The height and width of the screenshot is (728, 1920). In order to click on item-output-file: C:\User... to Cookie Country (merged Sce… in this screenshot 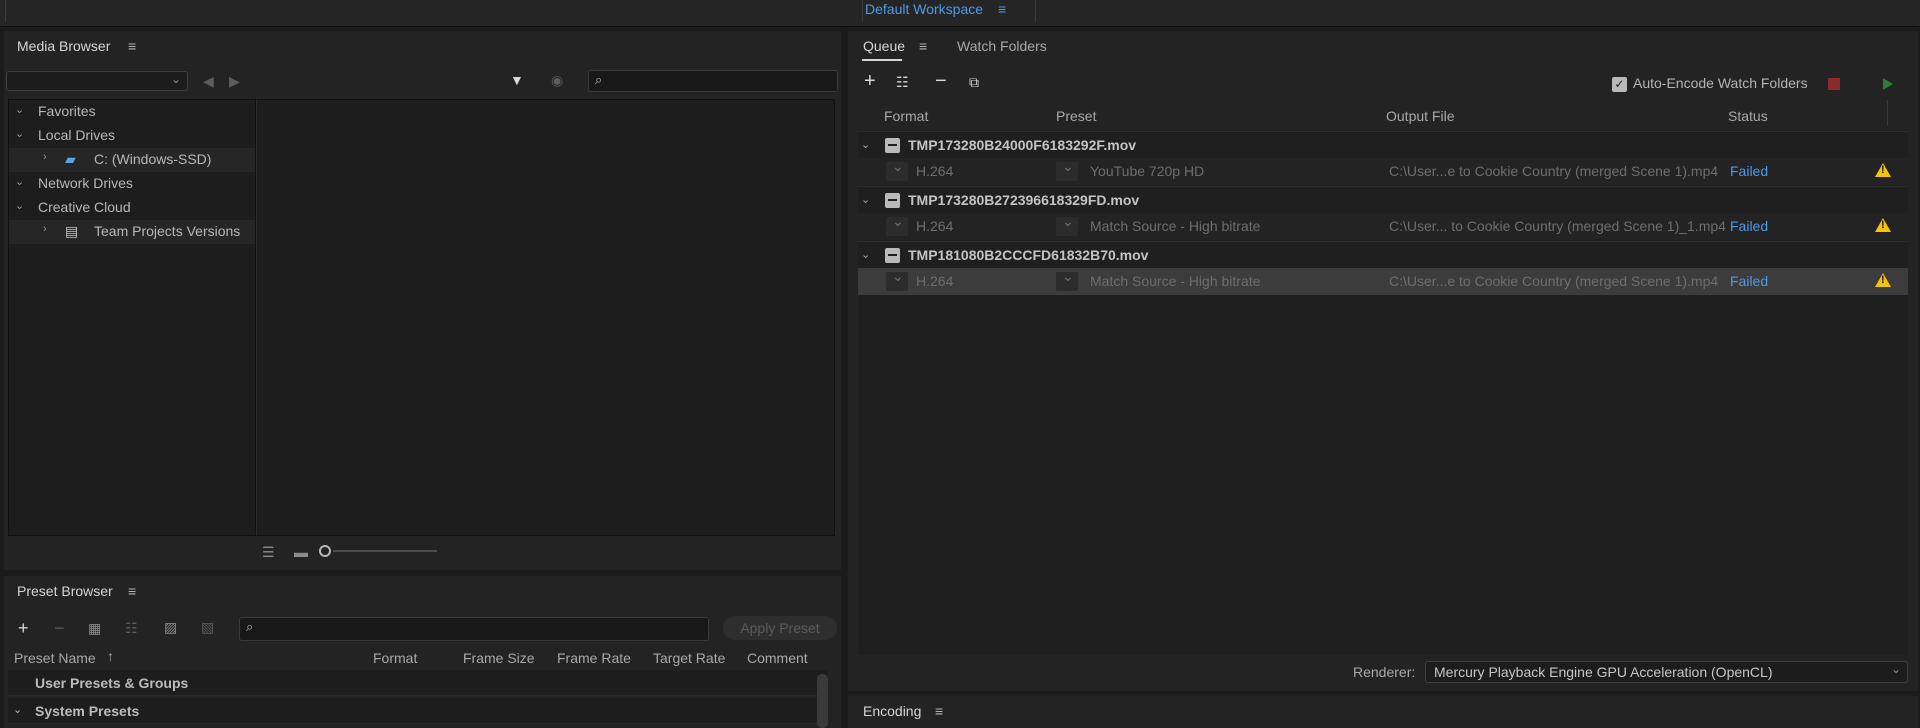, I will do `click(1557, 226)`.